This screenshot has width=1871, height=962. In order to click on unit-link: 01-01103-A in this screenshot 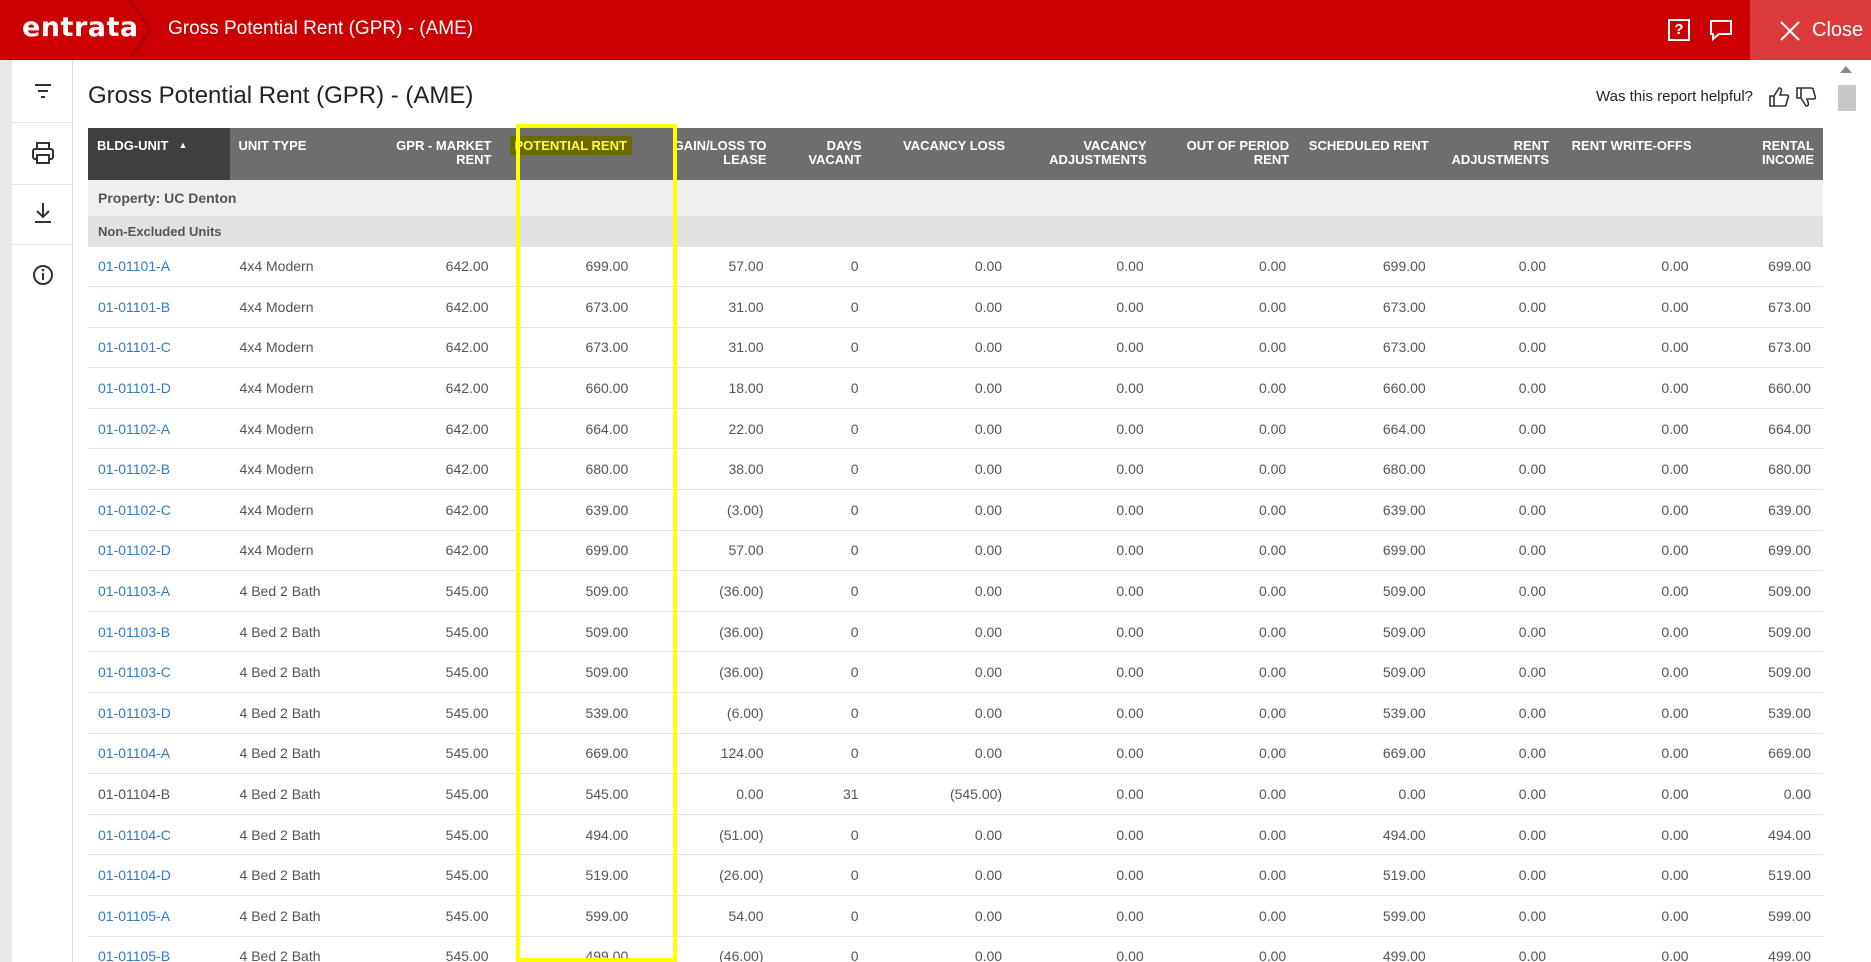, I will do `click(134, 591)`.